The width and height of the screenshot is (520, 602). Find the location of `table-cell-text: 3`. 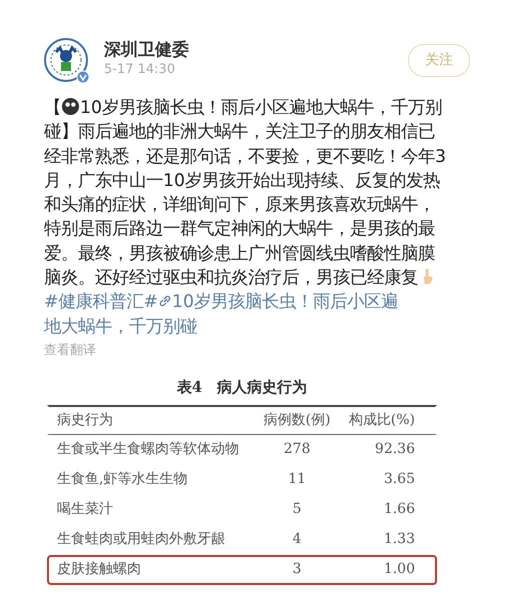

table-cell-text: 3 is located at coordinates (297, 570).